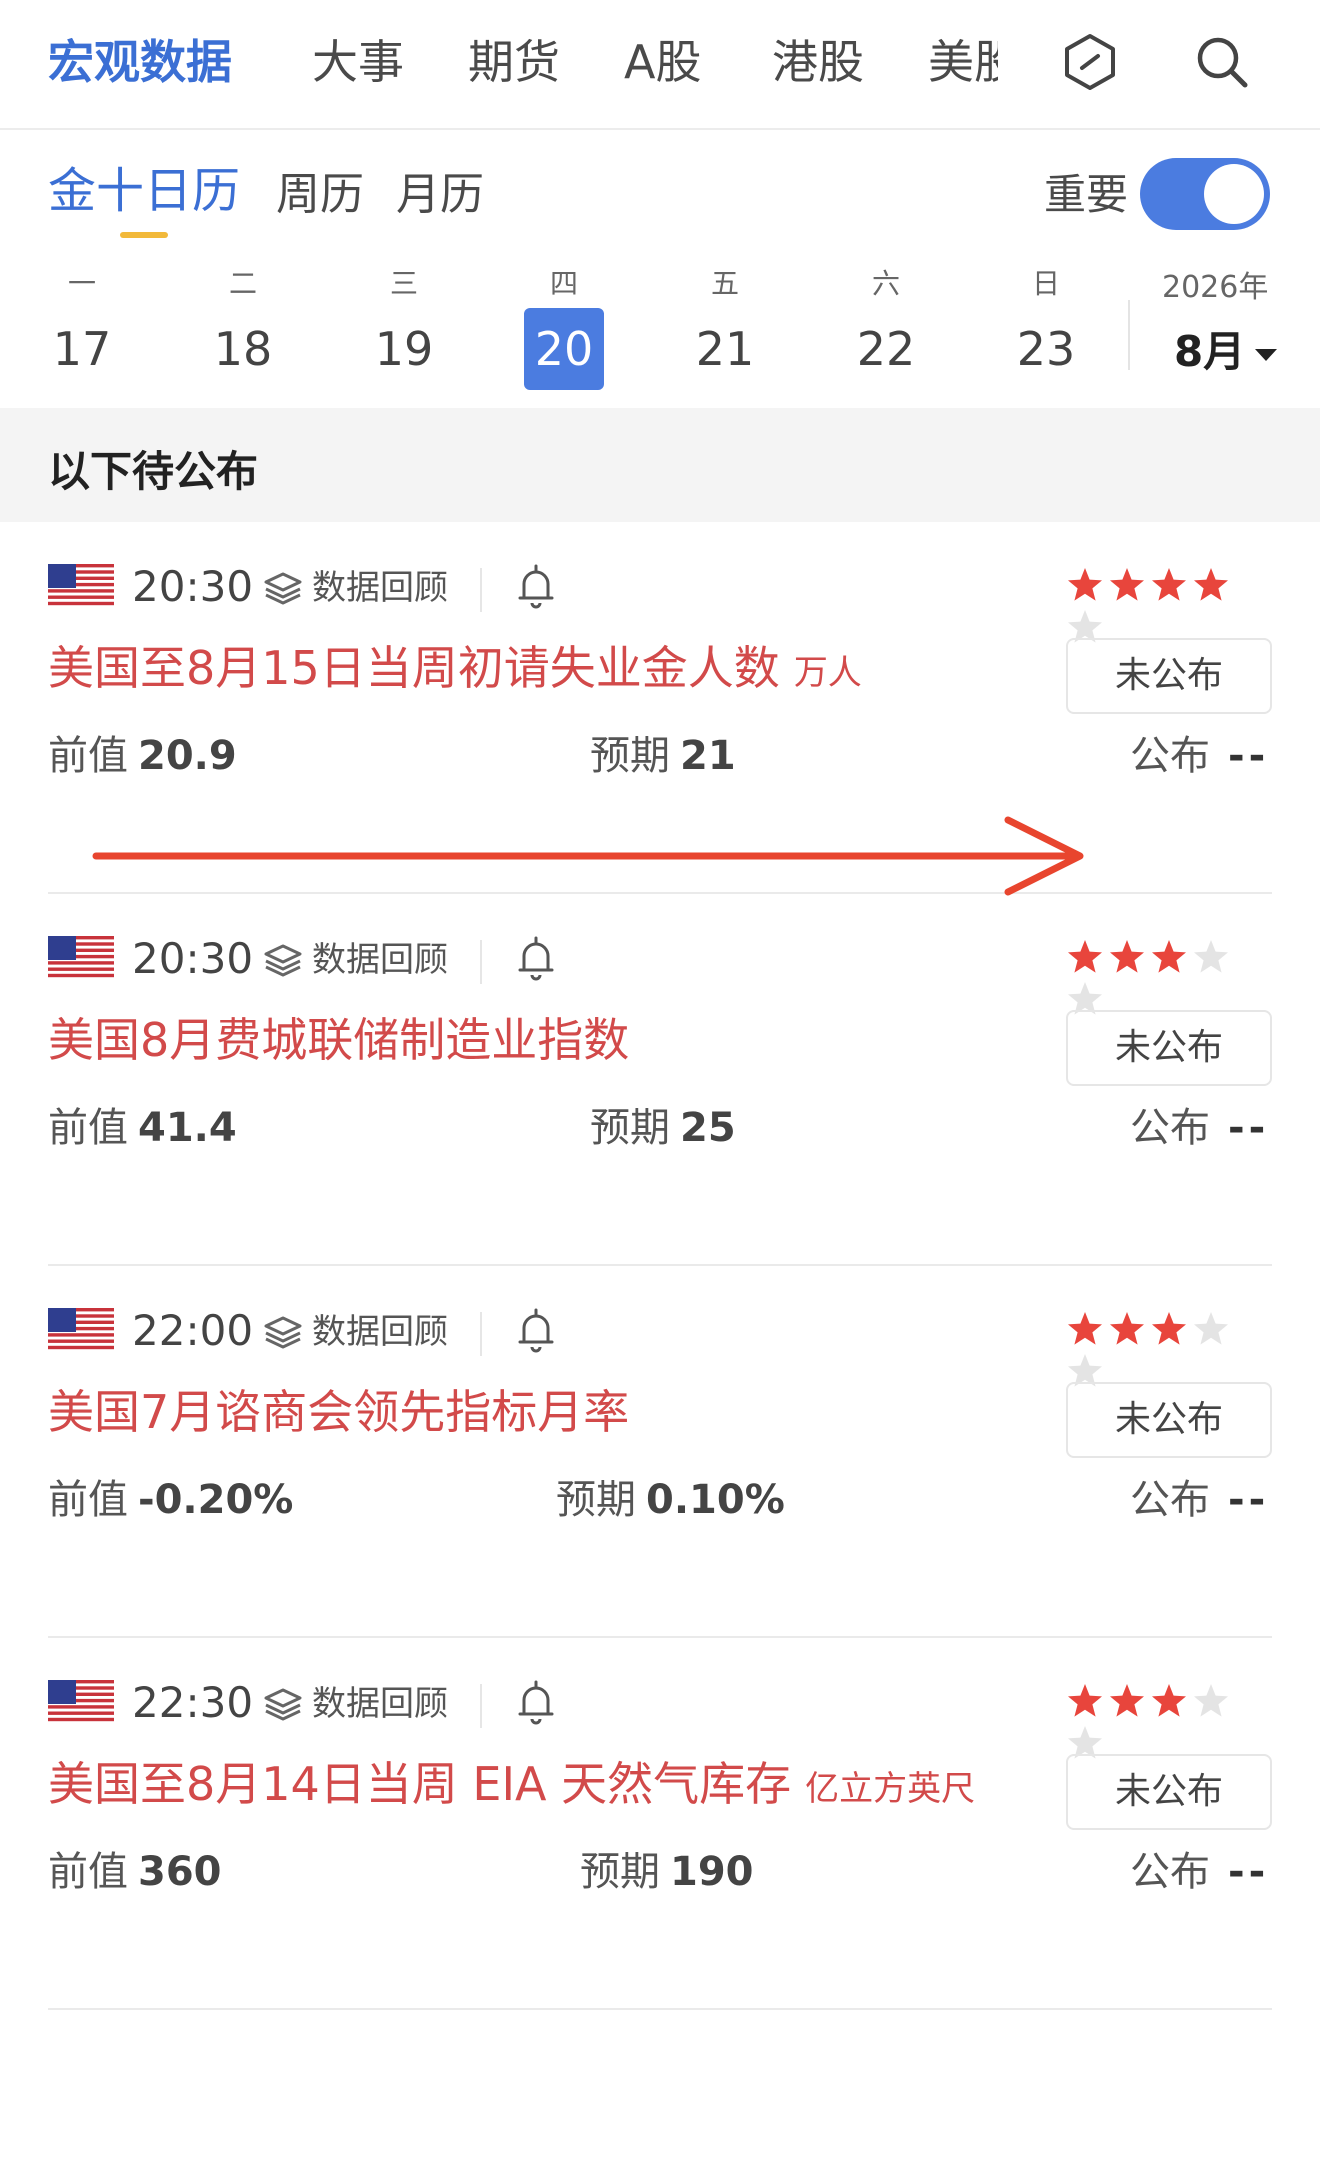 This screenshot has width=1320, height=2159. I want to click on tab-futures: 期货, so click(514, 62).